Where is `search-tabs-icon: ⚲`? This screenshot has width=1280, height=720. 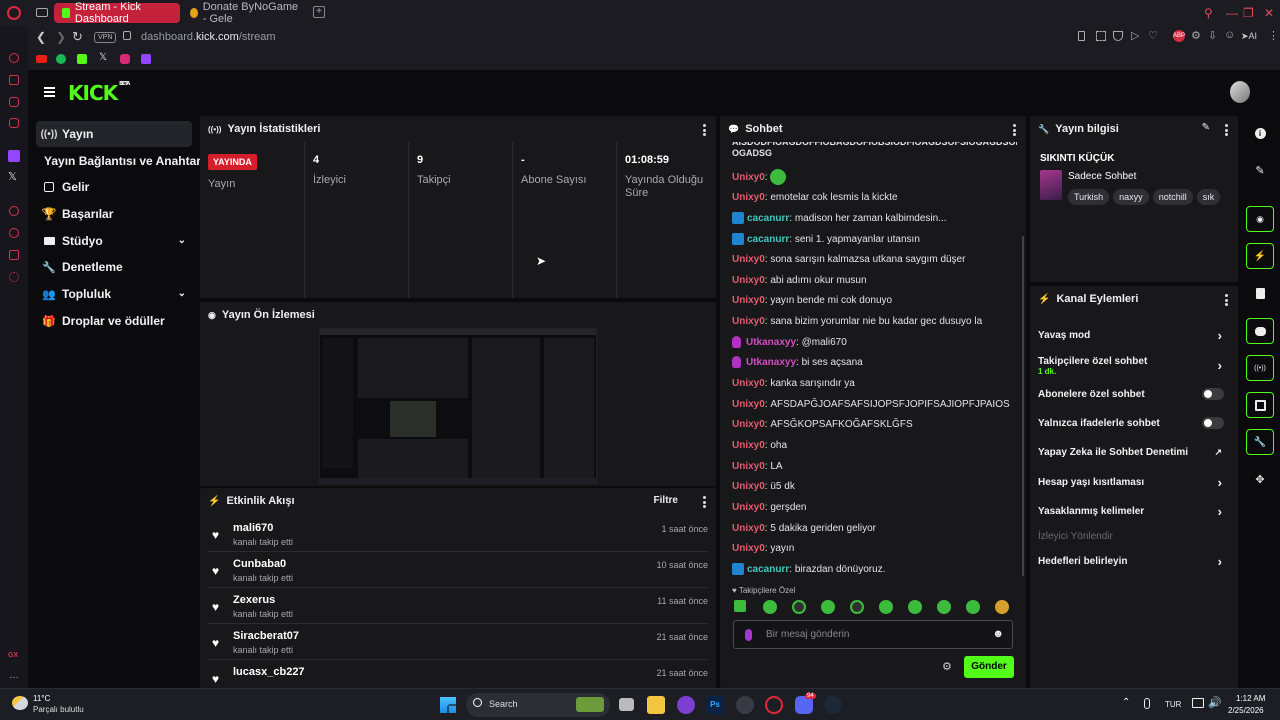
search-tabs-icon: ⚲ is located at coordinates (1208, 13).